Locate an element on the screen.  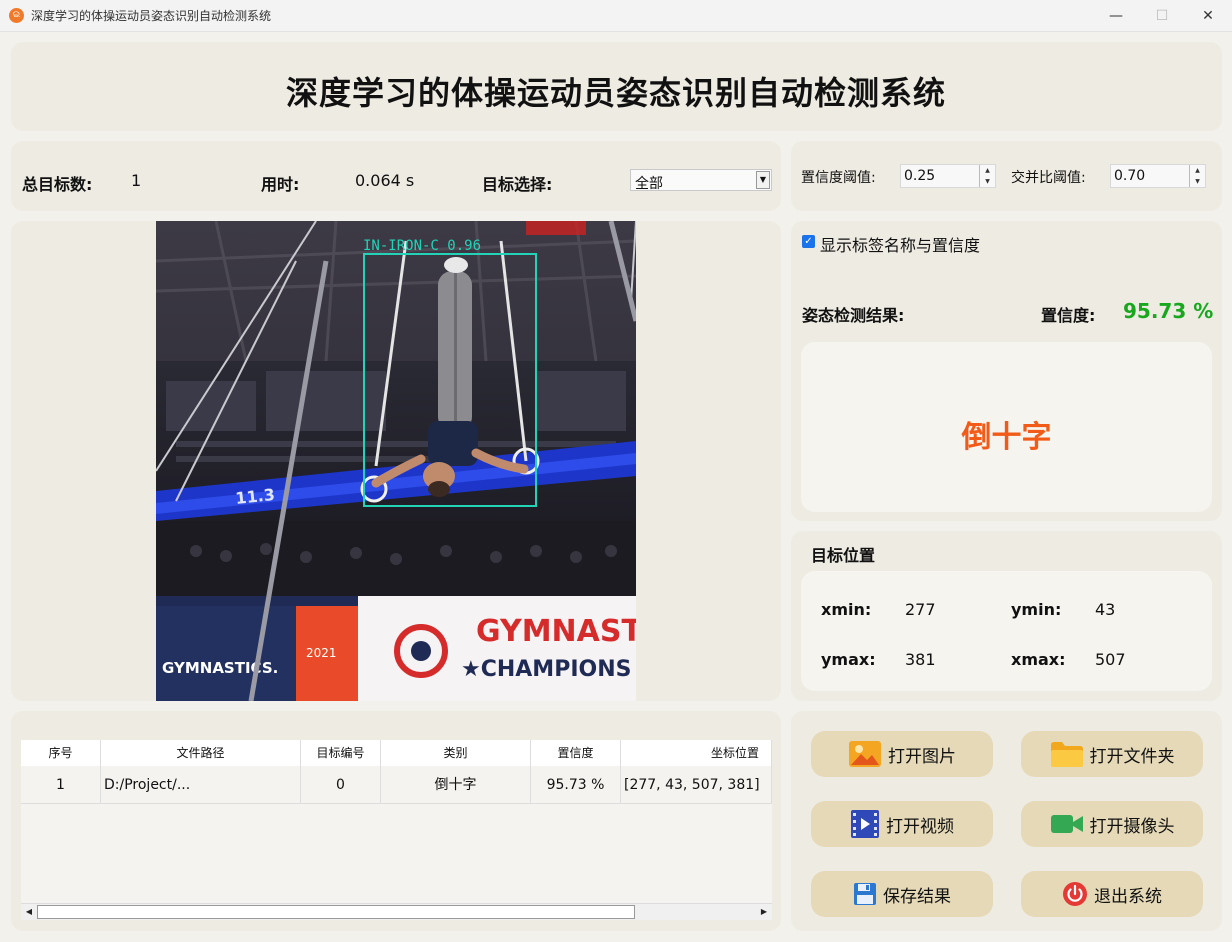
banner-left-text: GYMNASTICS. is located at coordinates (220, 668).